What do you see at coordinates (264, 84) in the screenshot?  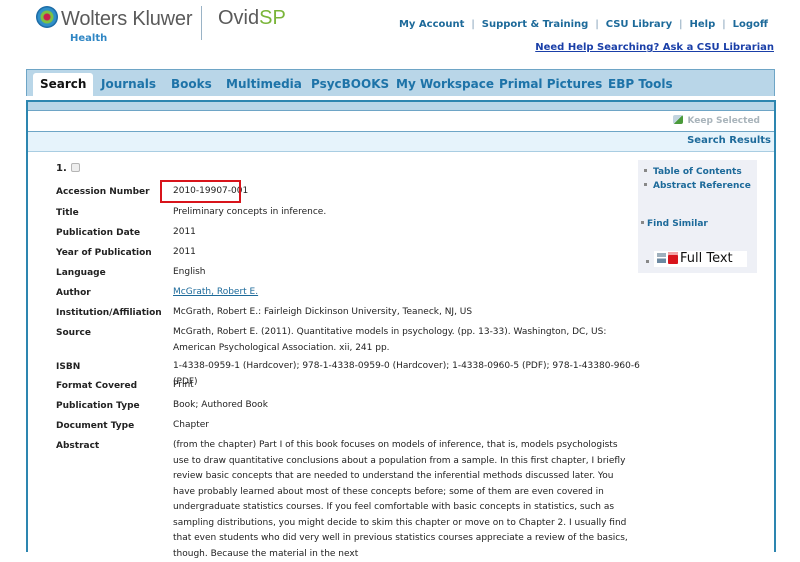 I see `tab-multimedia: Multimedia` at bounding box center [264, 84].